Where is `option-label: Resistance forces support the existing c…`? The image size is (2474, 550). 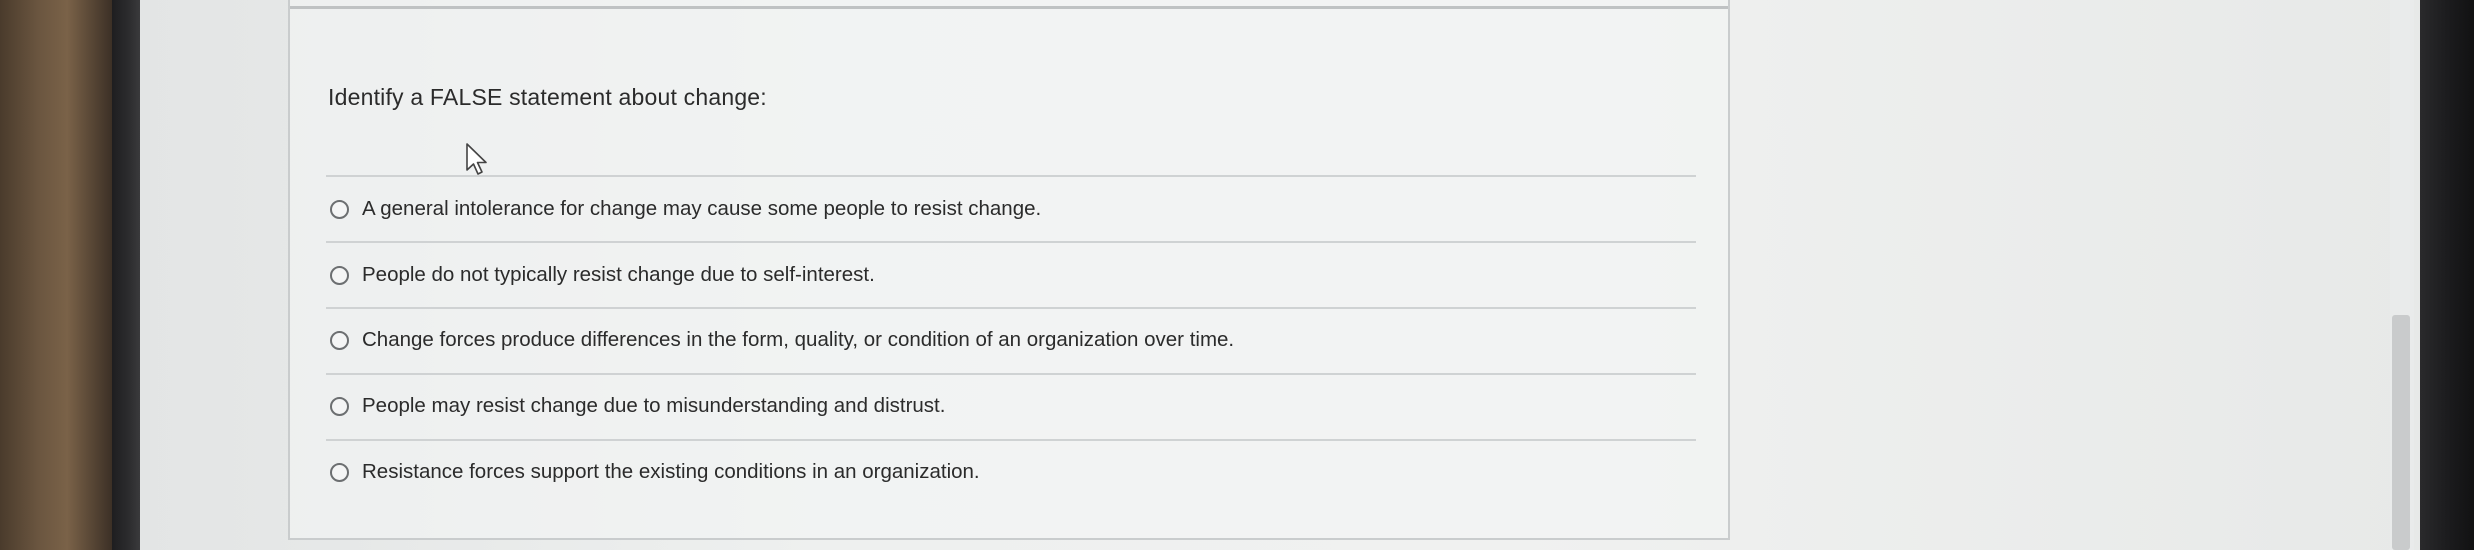 option-label: Resistance forces support the existing c… is located at coordinates (671, 472).